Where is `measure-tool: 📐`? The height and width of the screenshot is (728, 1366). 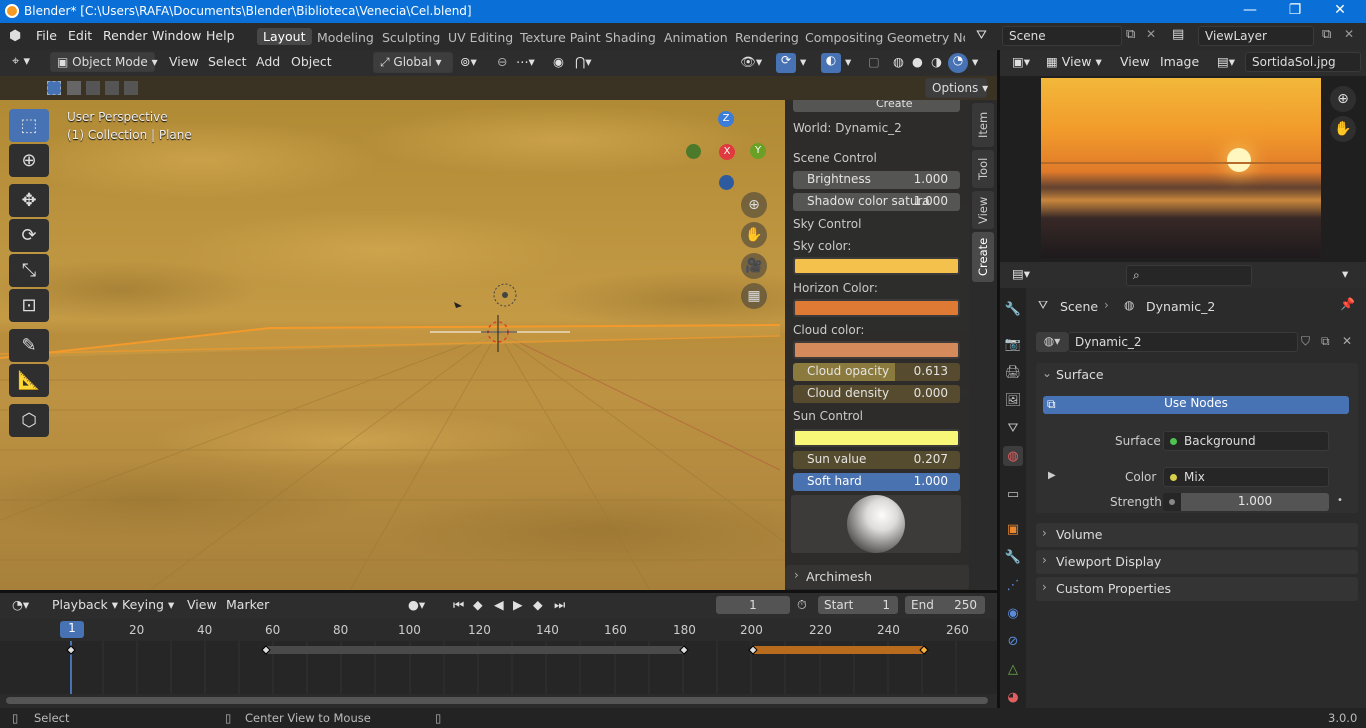
measure-tool: 📐 is located at coordinates (29, 380).